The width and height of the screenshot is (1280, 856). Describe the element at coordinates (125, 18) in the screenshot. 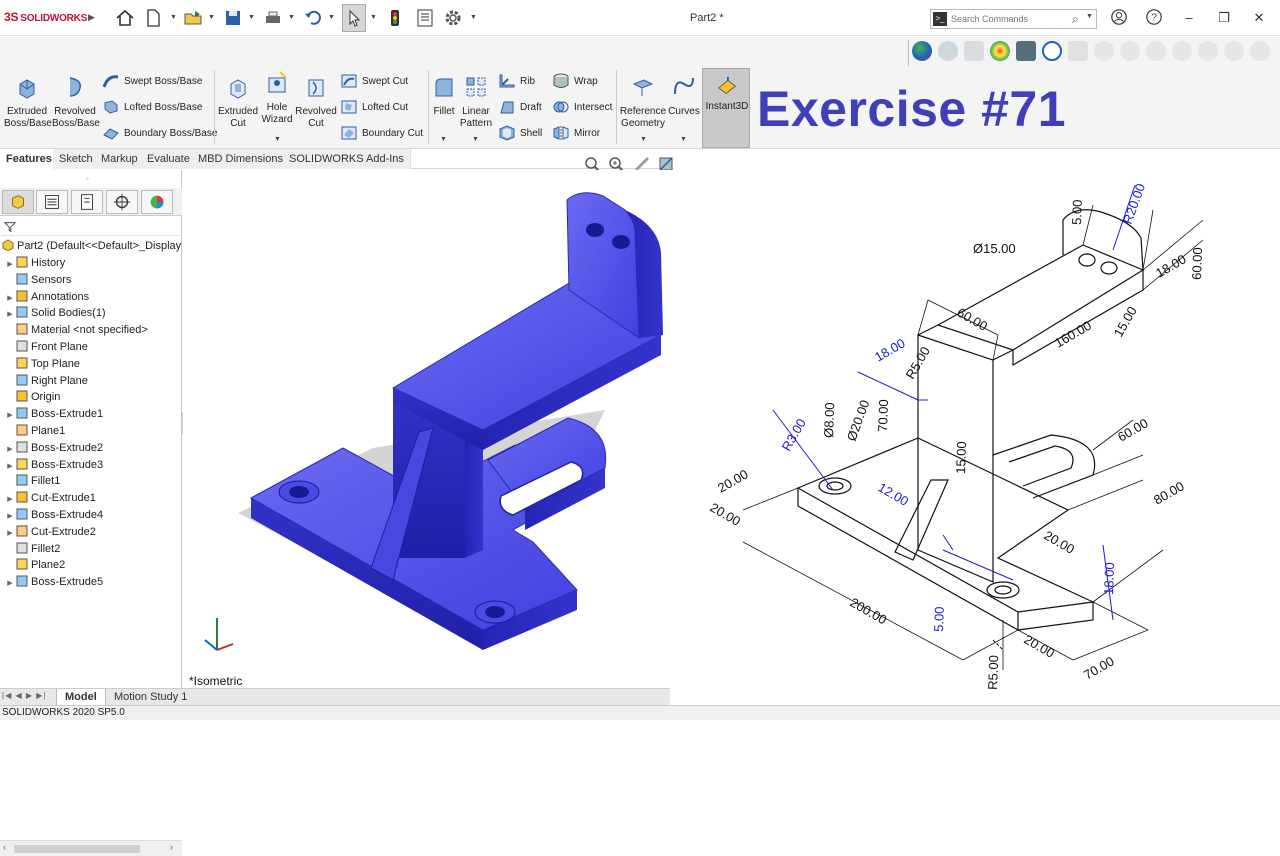

I see `home-icon` at that location.